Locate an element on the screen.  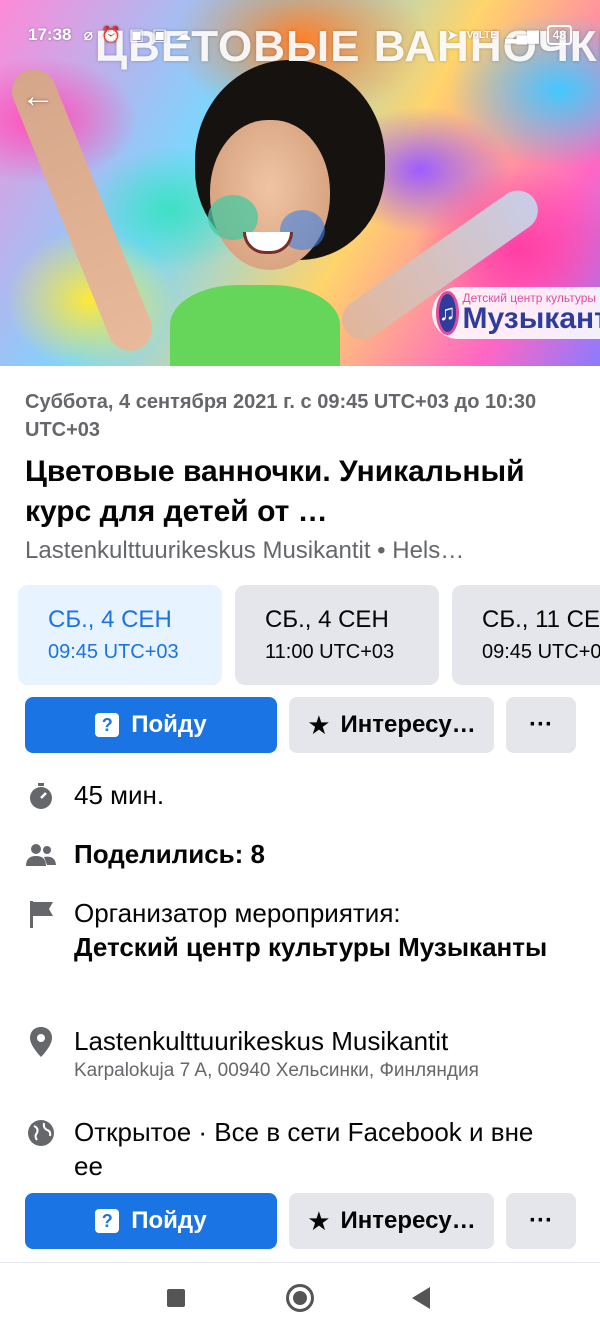
cloud-icon: ☁ is located at coordinates (183, 35).